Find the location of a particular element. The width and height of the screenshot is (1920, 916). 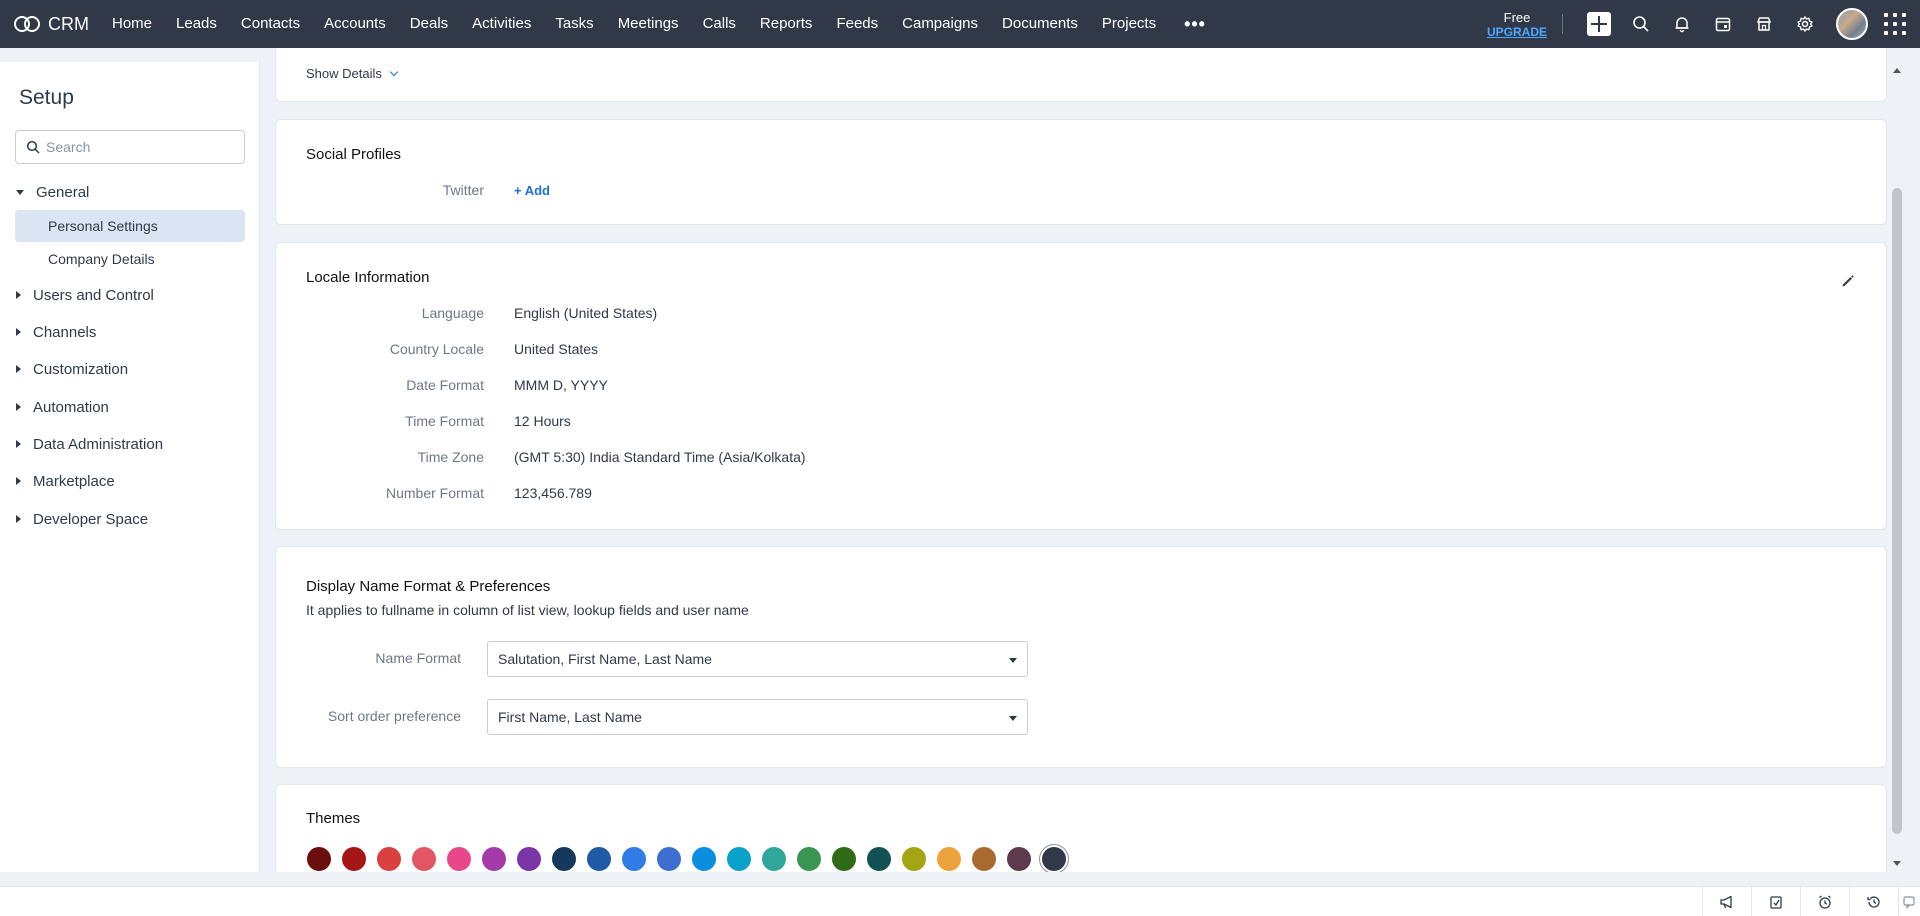

nav-calls: Calls is located at coordinates (719, 24).